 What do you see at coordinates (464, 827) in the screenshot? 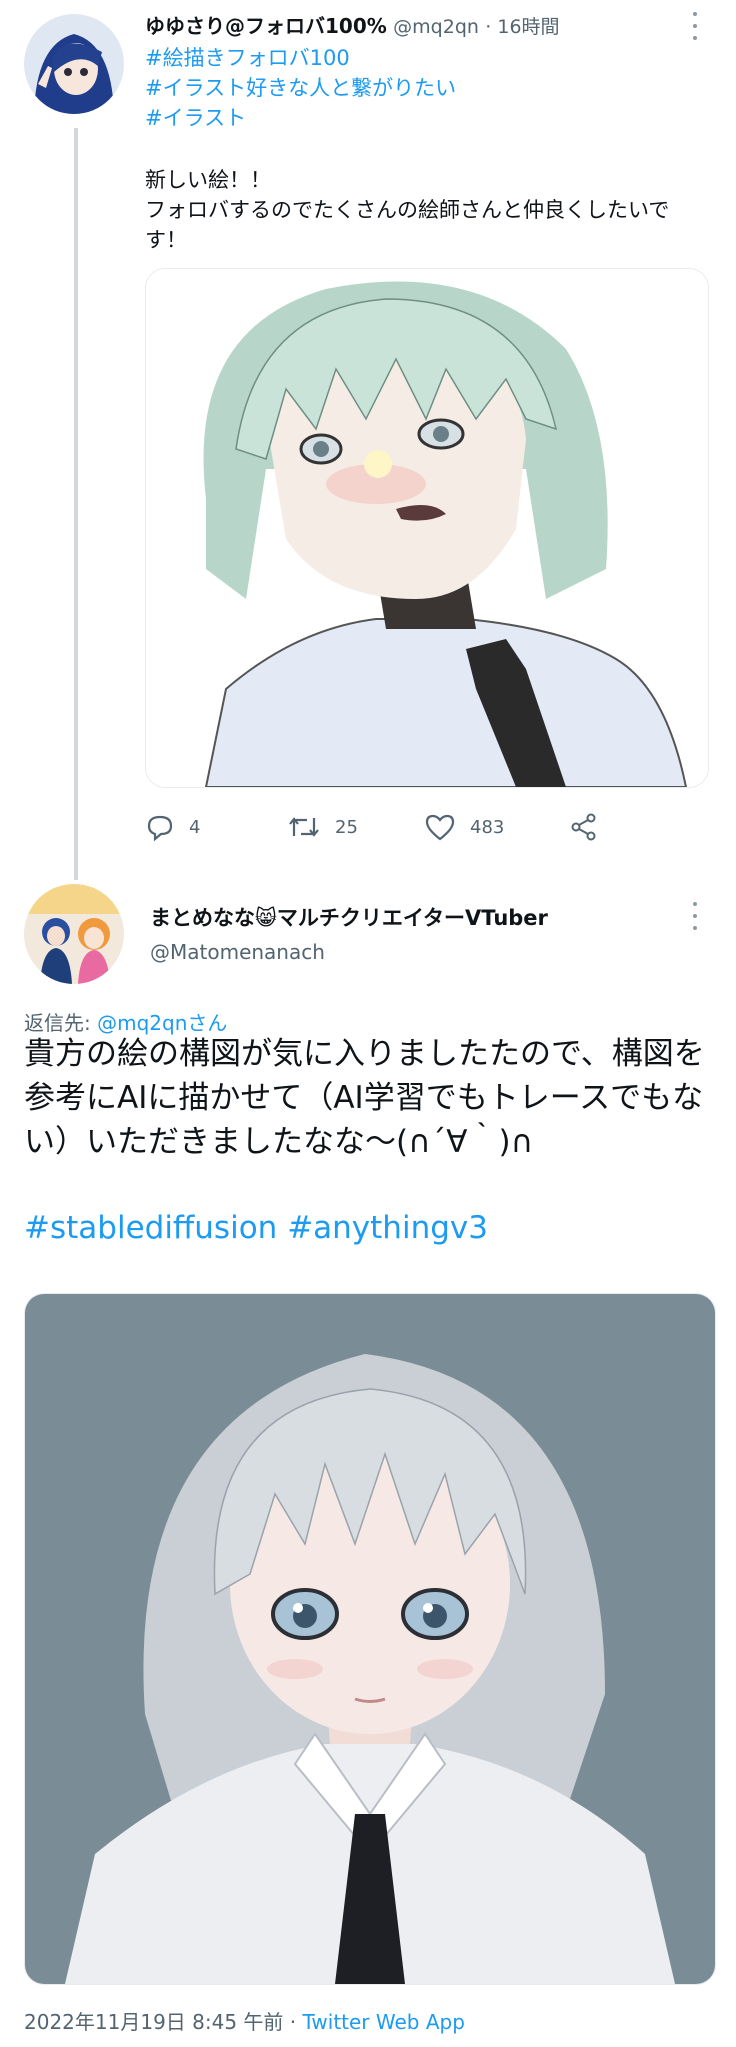
I see `like-button: 483` at bounding box center [464, 827].